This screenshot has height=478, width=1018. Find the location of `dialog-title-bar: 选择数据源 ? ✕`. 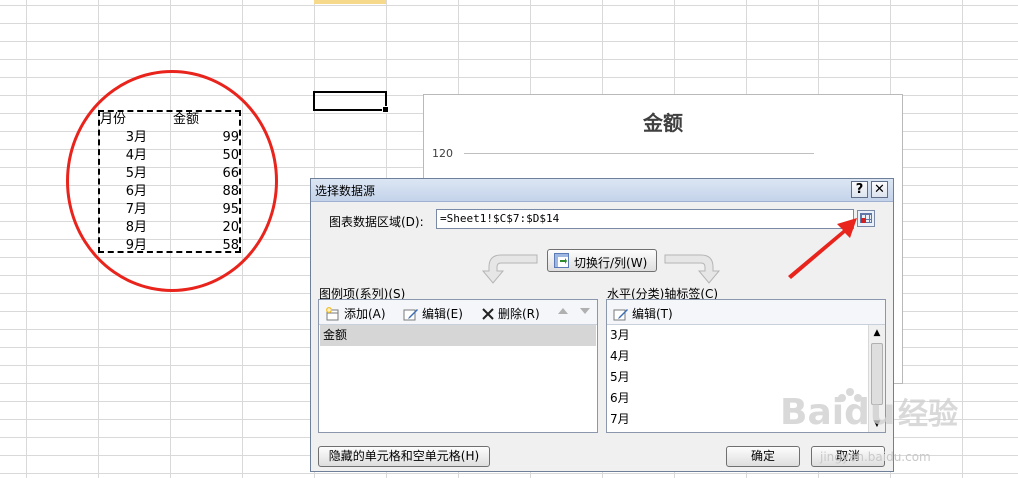

dialog-title-bar: 选择数据源 ? ✕ is located at coordinates (602, 190).